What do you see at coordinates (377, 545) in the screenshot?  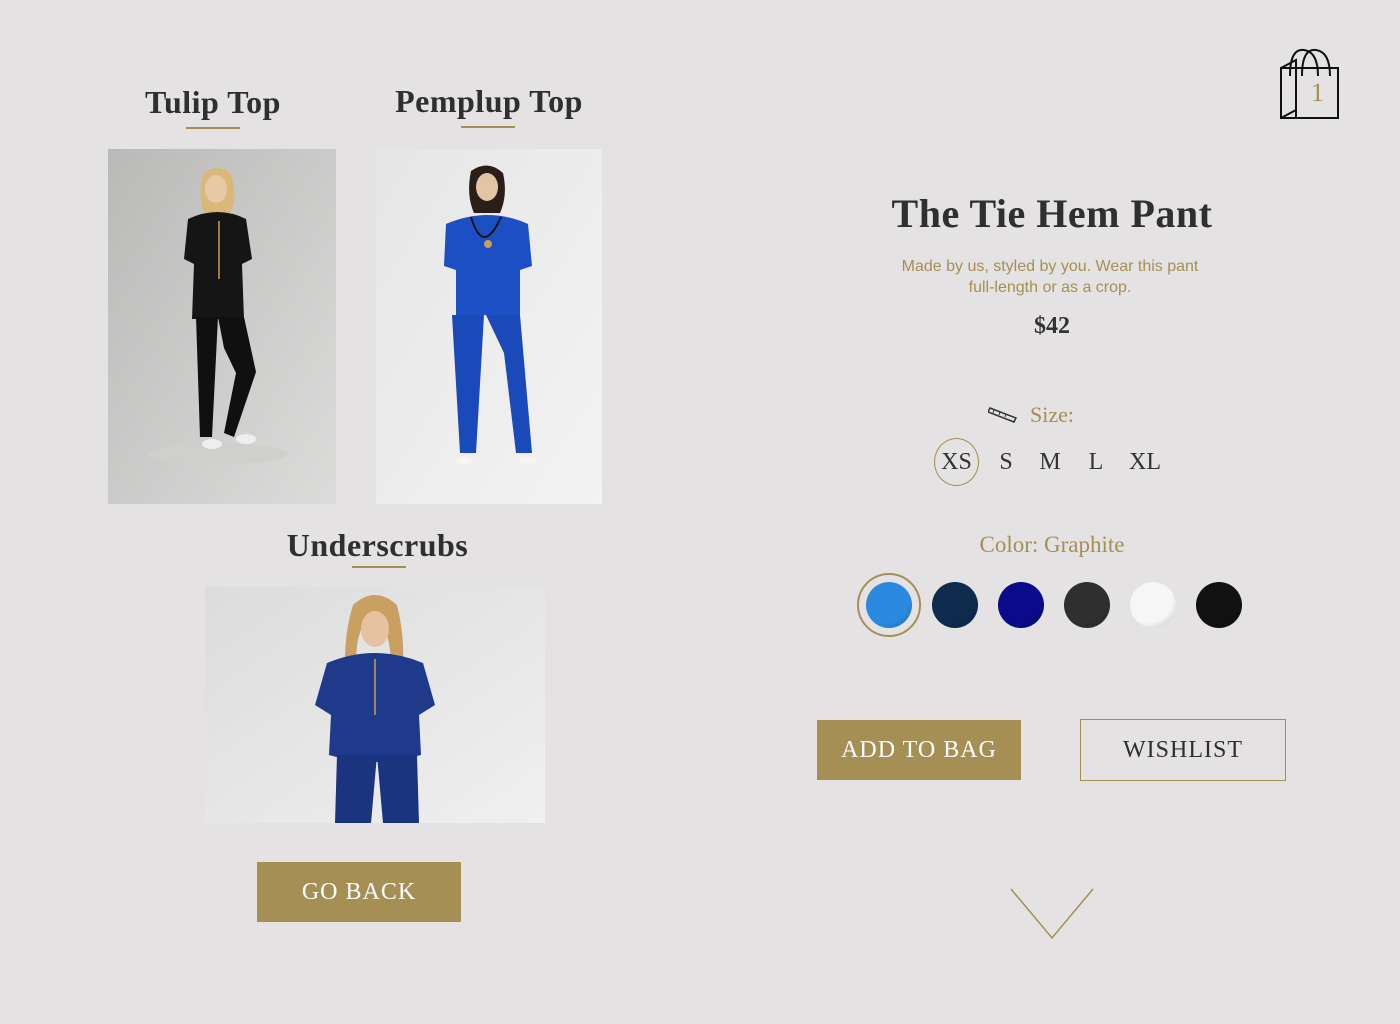 I see `product-title: Underscrubs` at bounding box center [377, 545].